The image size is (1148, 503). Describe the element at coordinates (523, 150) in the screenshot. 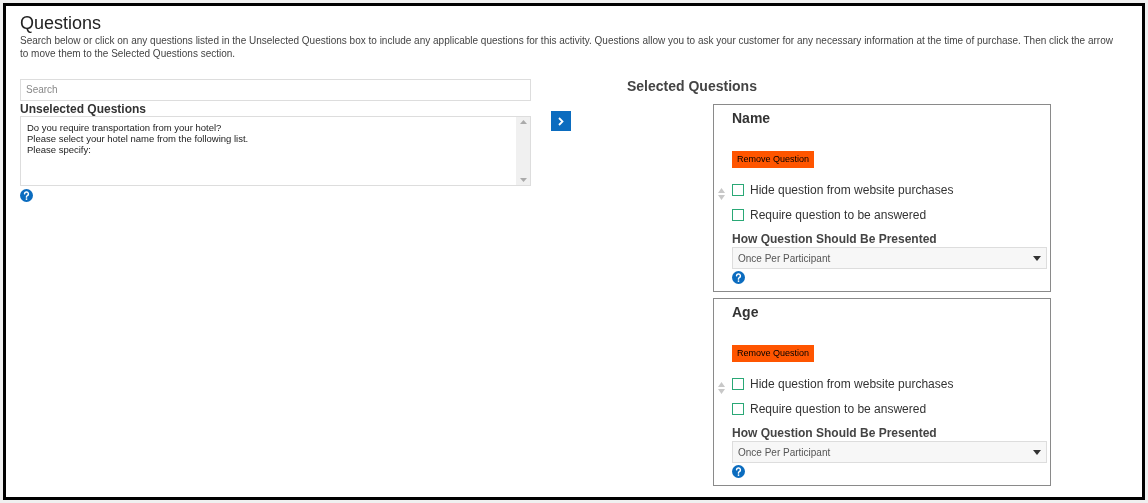

I see `scrollbar` at that location.